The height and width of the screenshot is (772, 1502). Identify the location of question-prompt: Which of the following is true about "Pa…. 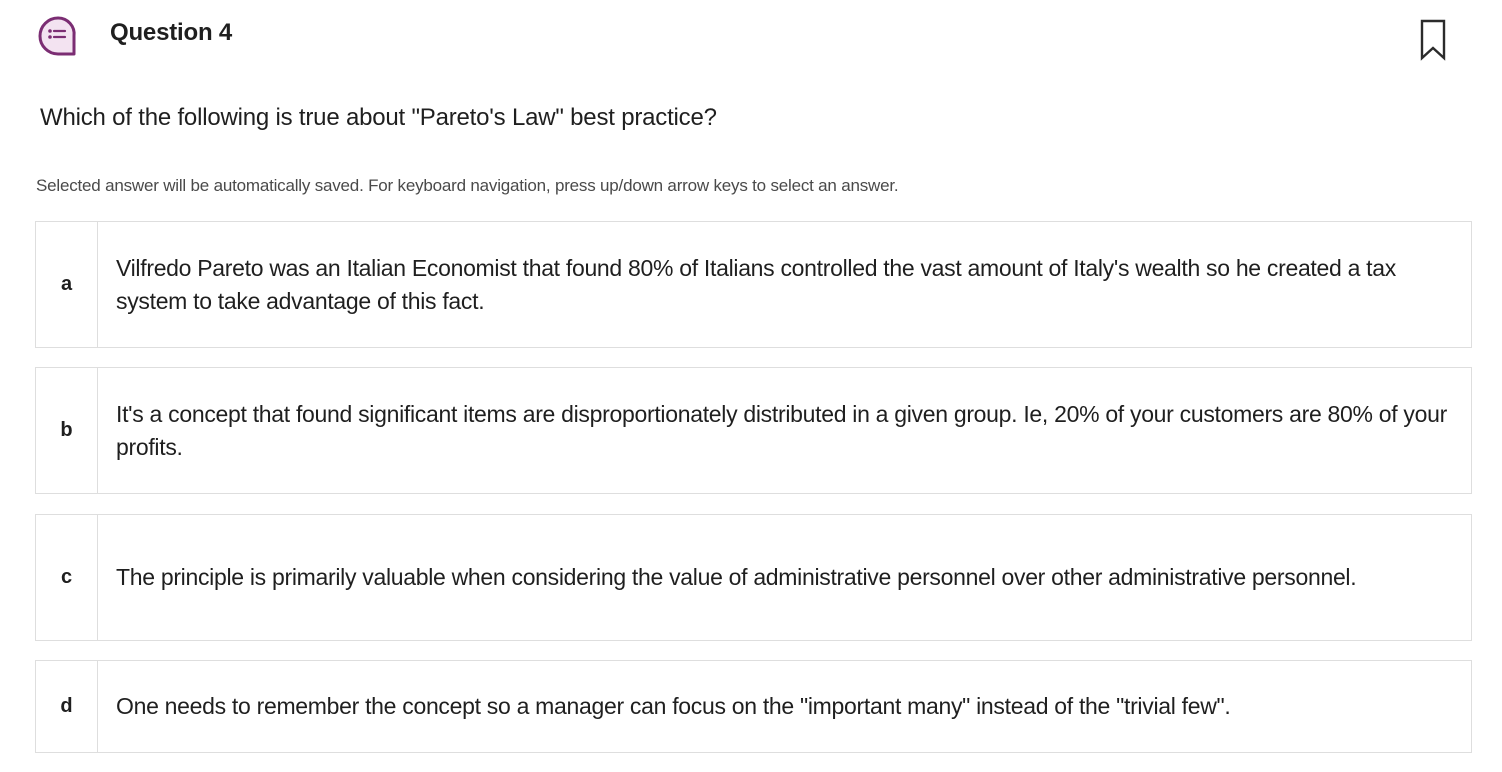
(378, 117).